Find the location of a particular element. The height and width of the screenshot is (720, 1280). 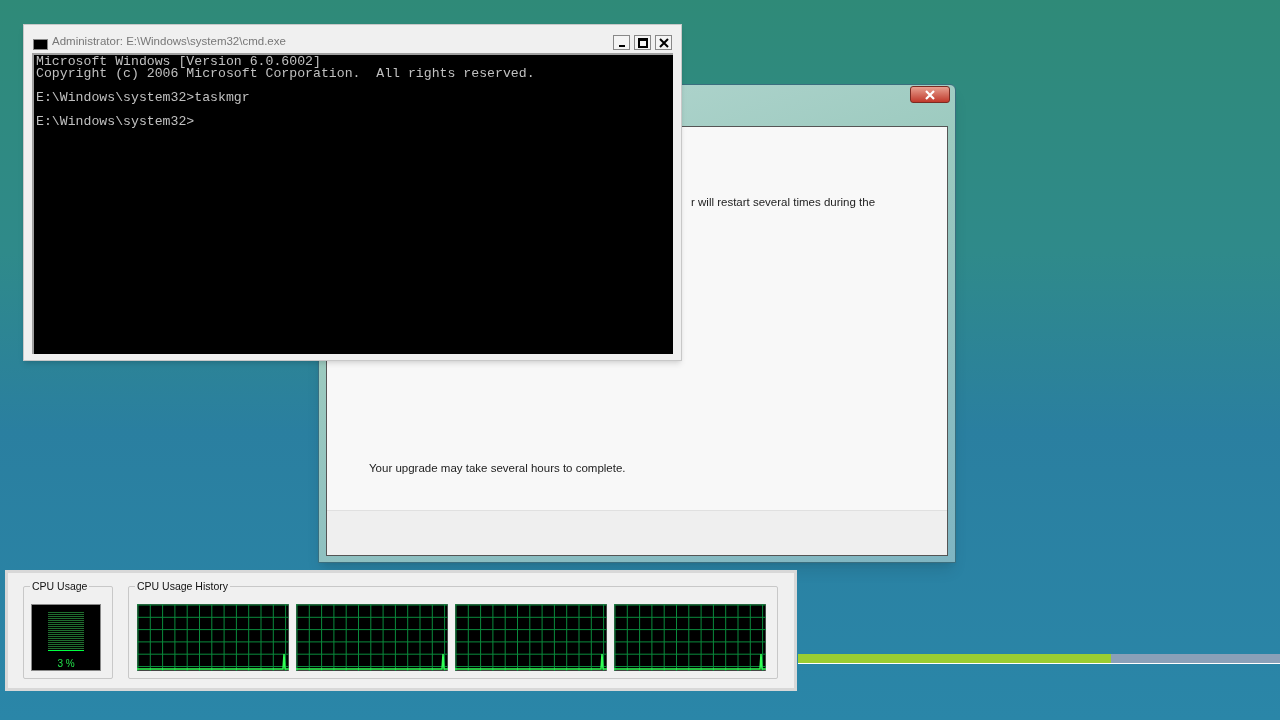

setup-message: r will restart several times during the is located at coordinates (783, 202).